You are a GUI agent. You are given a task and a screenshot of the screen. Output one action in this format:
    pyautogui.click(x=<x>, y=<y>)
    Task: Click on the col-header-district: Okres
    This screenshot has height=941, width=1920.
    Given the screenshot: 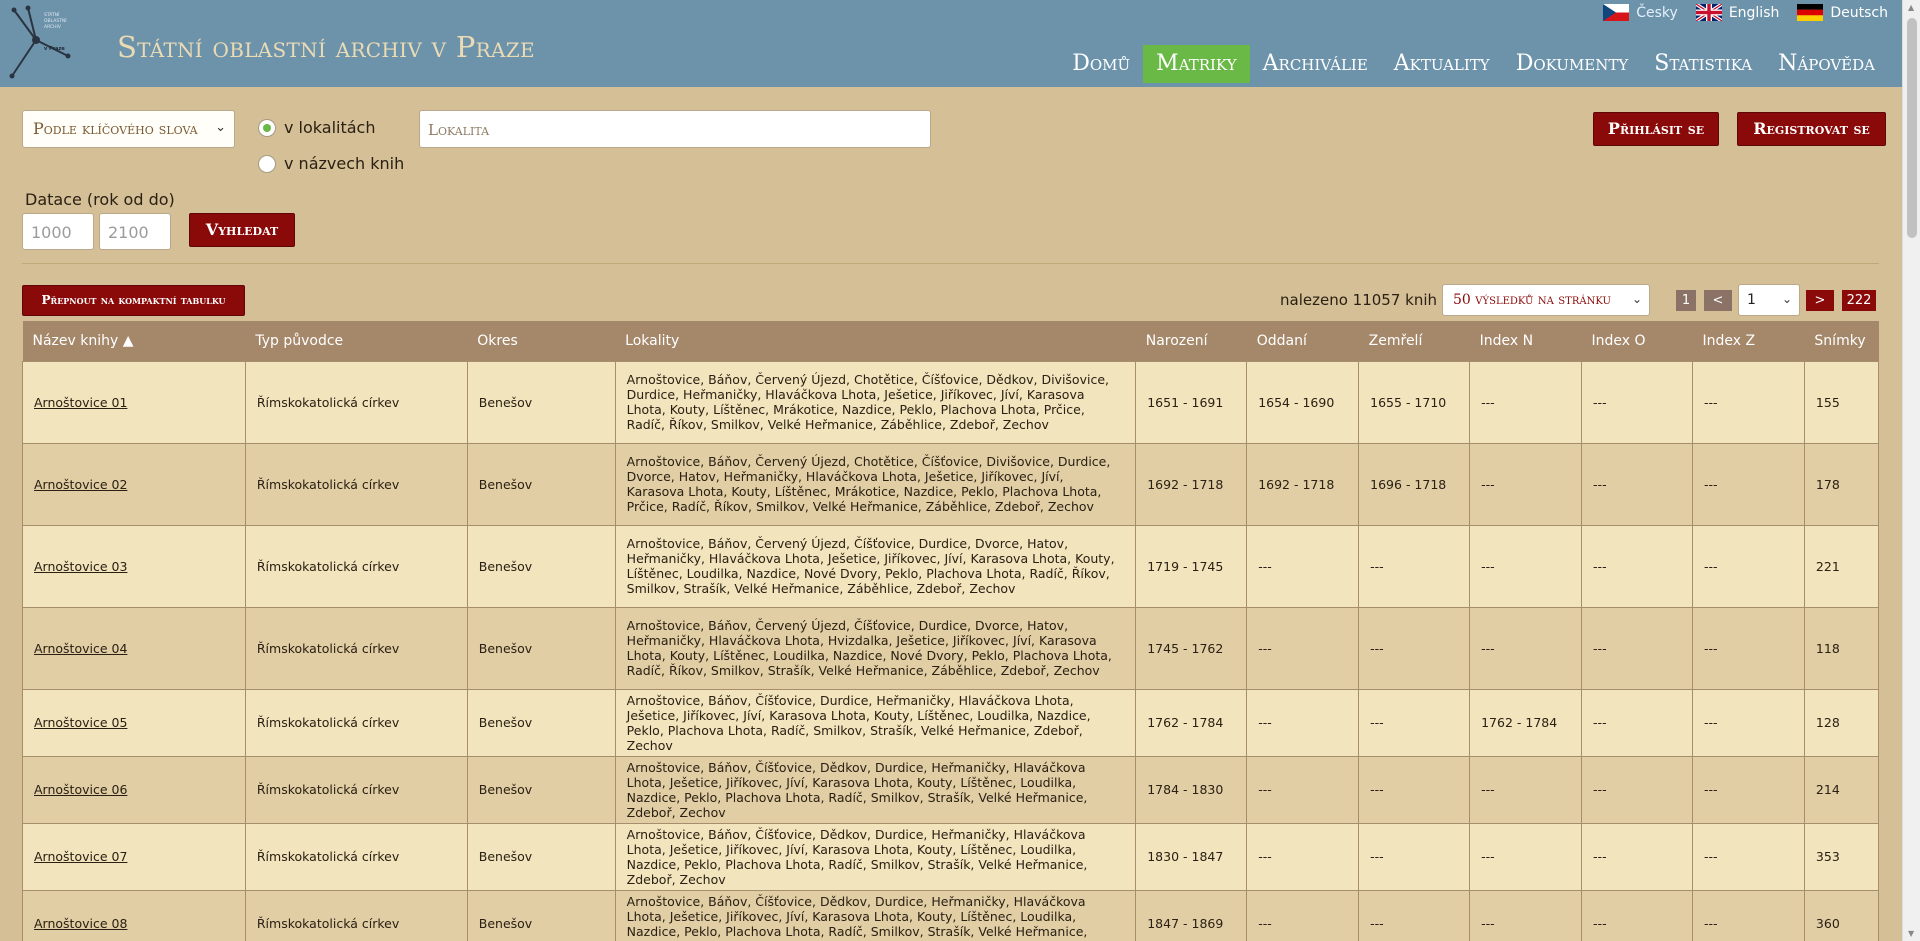 What is the action you would take?
    pyautogui.click(x=541, y=341)
    